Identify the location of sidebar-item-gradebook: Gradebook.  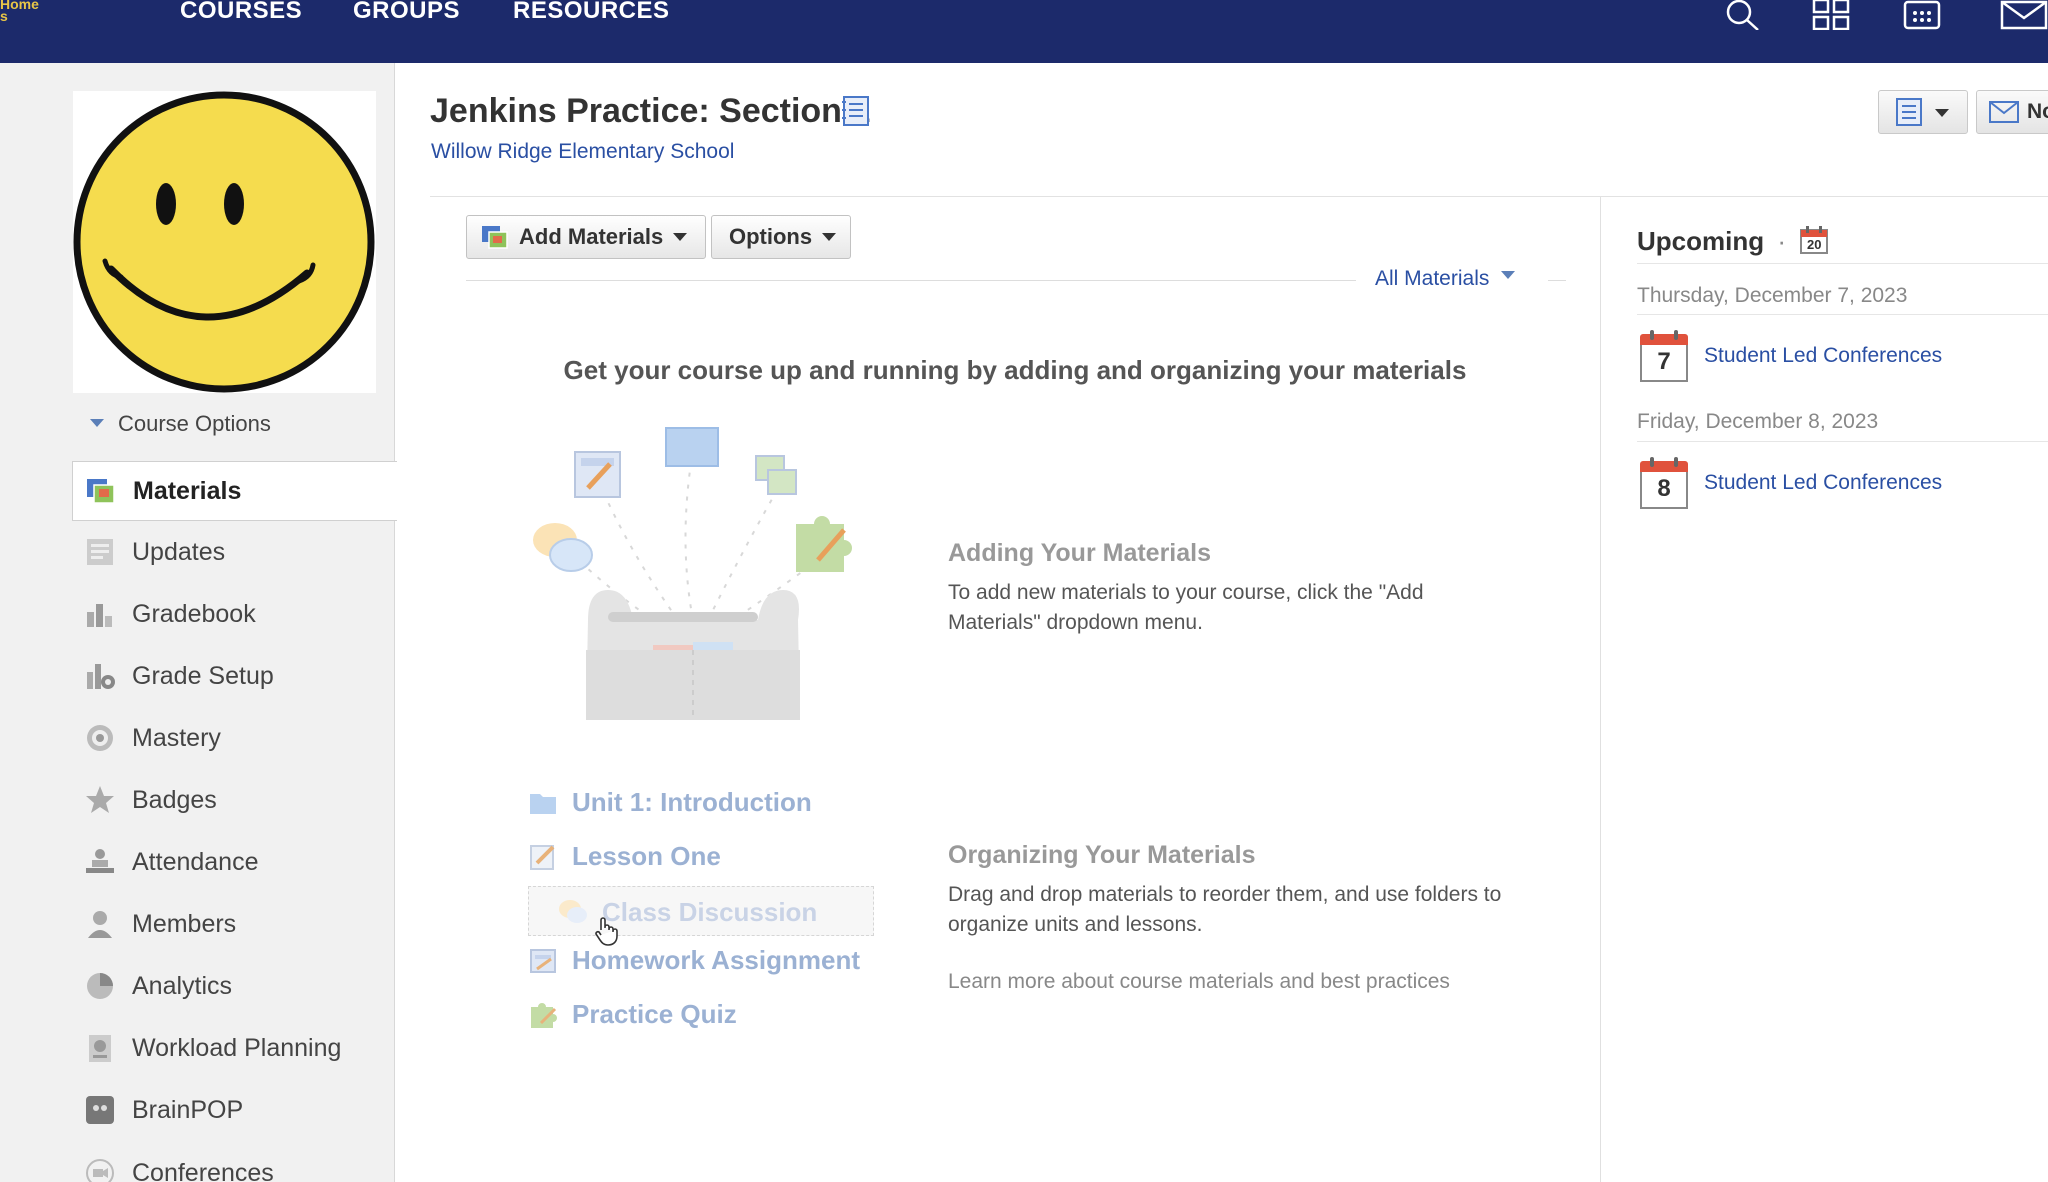
(233, 614).